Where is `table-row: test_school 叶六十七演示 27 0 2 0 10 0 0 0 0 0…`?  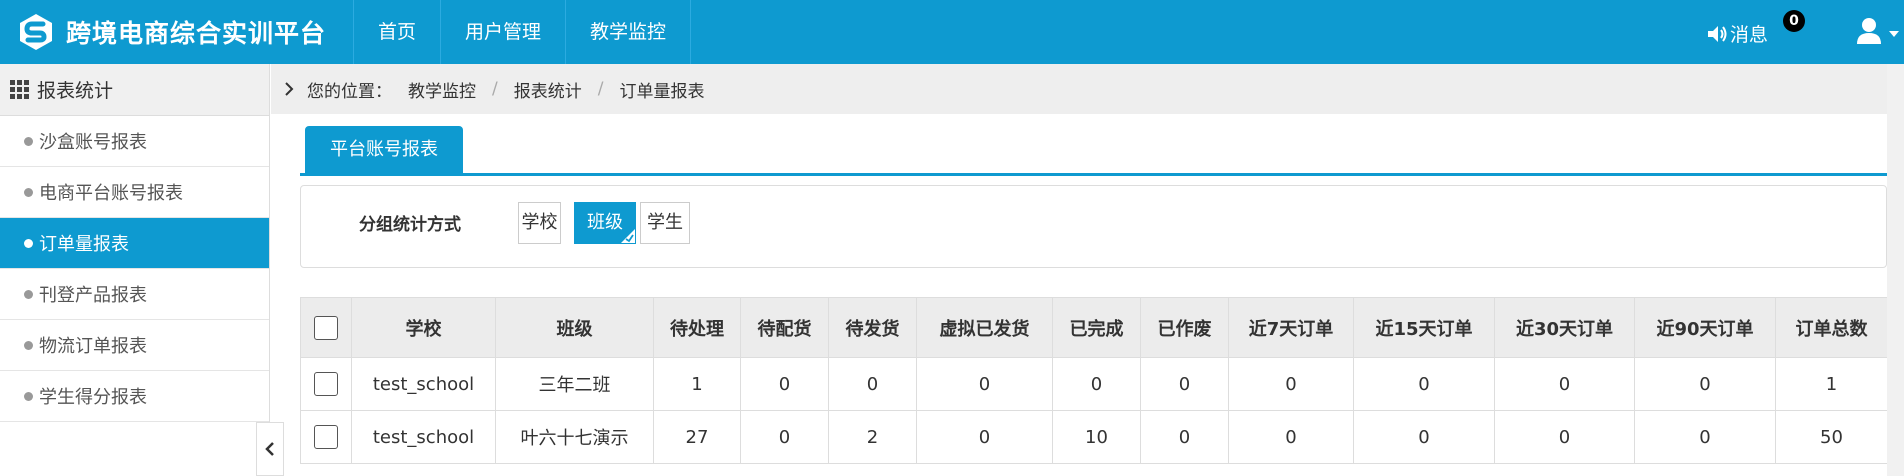 table-row: test_school 叶六十七演示 27 0 2 0 10 0 0 0 0 0… is located at coordinates (1094, 437).